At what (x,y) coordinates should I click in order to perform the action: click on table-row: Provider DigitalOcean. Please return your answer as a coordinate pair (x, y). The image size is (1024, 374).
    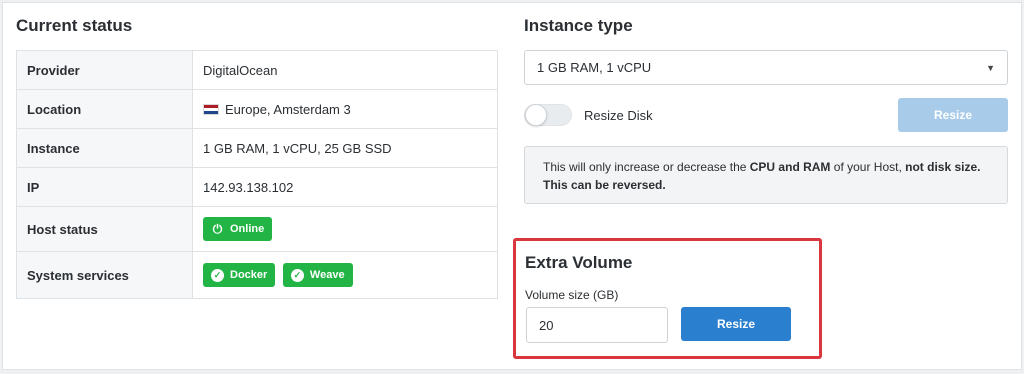
    Looking at the image, I should click on (257, 70).